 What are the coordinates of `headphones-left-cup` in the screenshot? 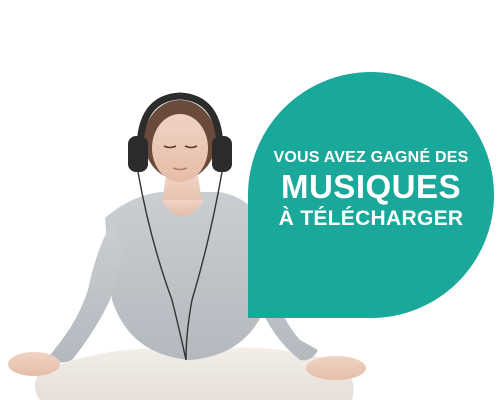 It's located at (138, 154).